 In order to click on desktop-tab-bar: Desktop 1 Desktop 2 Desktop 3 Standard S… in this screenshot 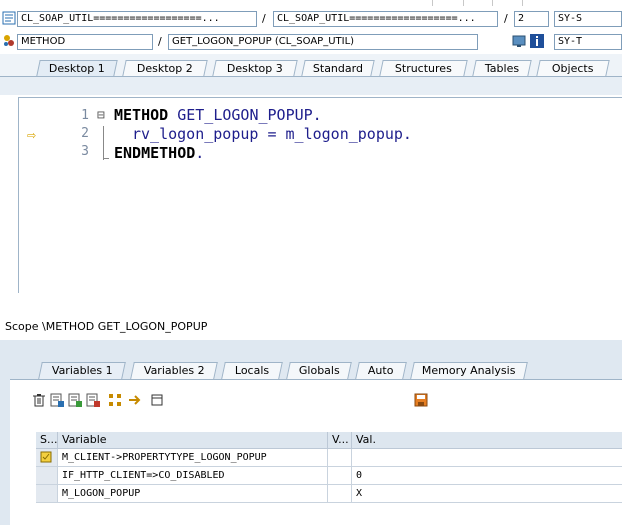, I will do `click(311, 65)`.